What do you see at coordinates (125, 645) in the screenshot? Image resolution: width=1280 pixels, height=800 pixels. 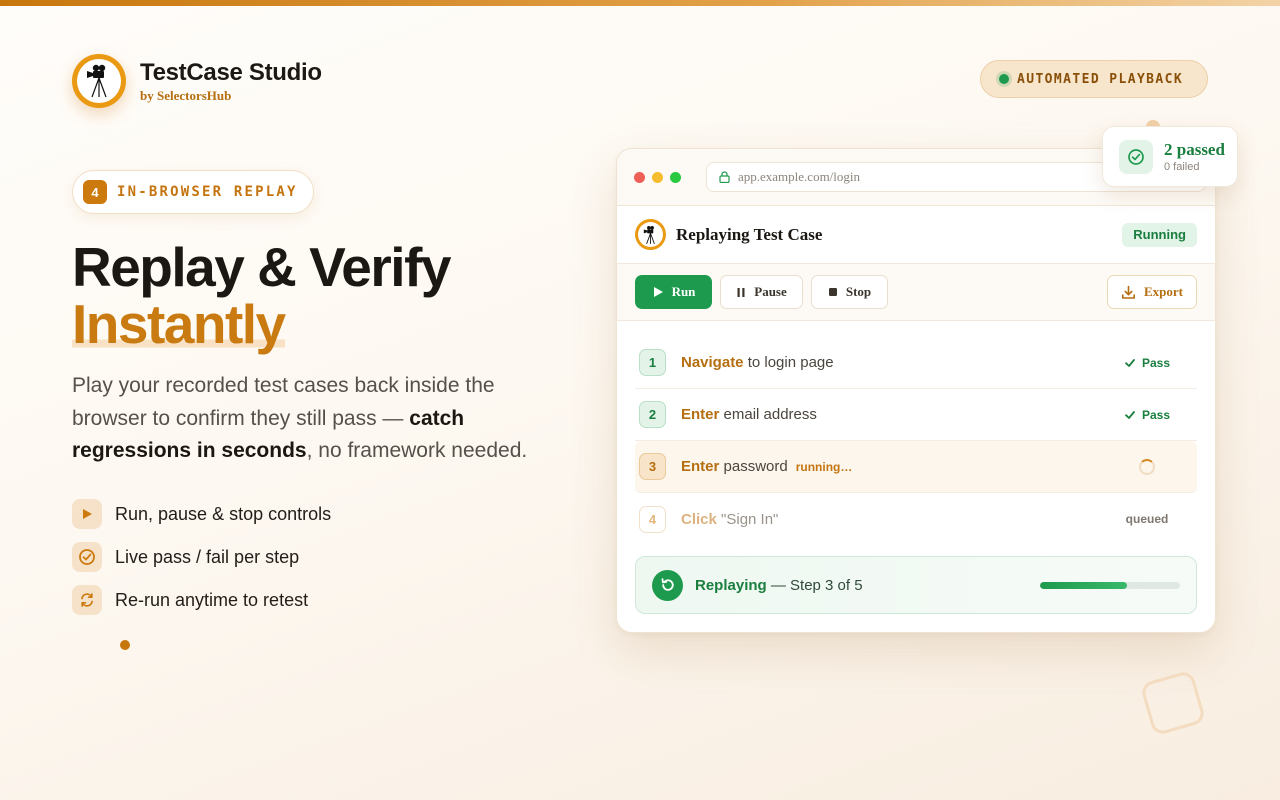 I see `decorative-dot` at bounding box center [125, 645].